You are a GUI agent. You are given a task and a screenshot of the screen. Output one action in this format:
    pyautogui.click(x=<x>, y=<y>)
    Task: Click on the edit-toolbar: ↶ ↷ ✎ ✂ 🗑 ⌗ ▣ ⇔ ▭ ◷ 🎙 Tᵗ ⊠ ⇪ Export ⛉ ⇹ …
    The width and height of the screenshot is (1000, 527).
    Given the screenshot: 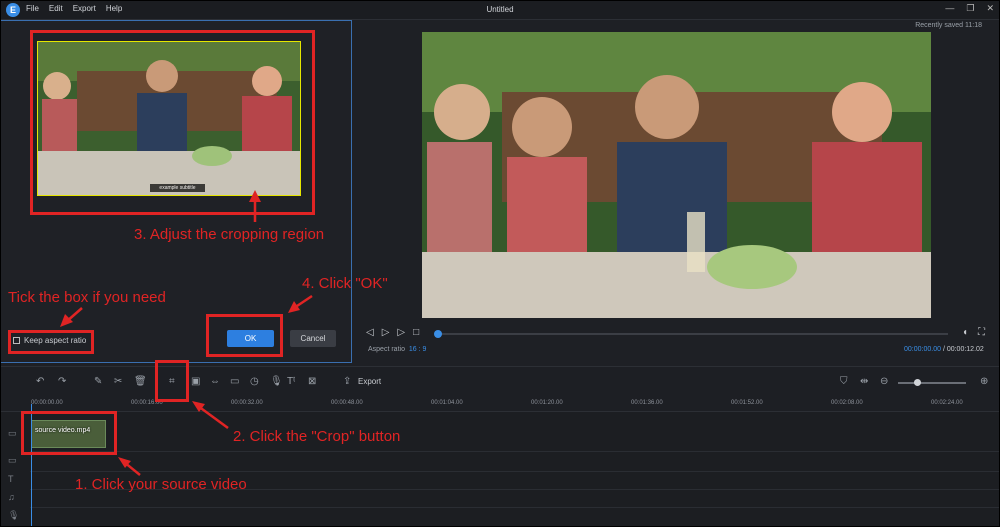 What is the action you would take?
    pyautogui.click(x=500, y=381)
    